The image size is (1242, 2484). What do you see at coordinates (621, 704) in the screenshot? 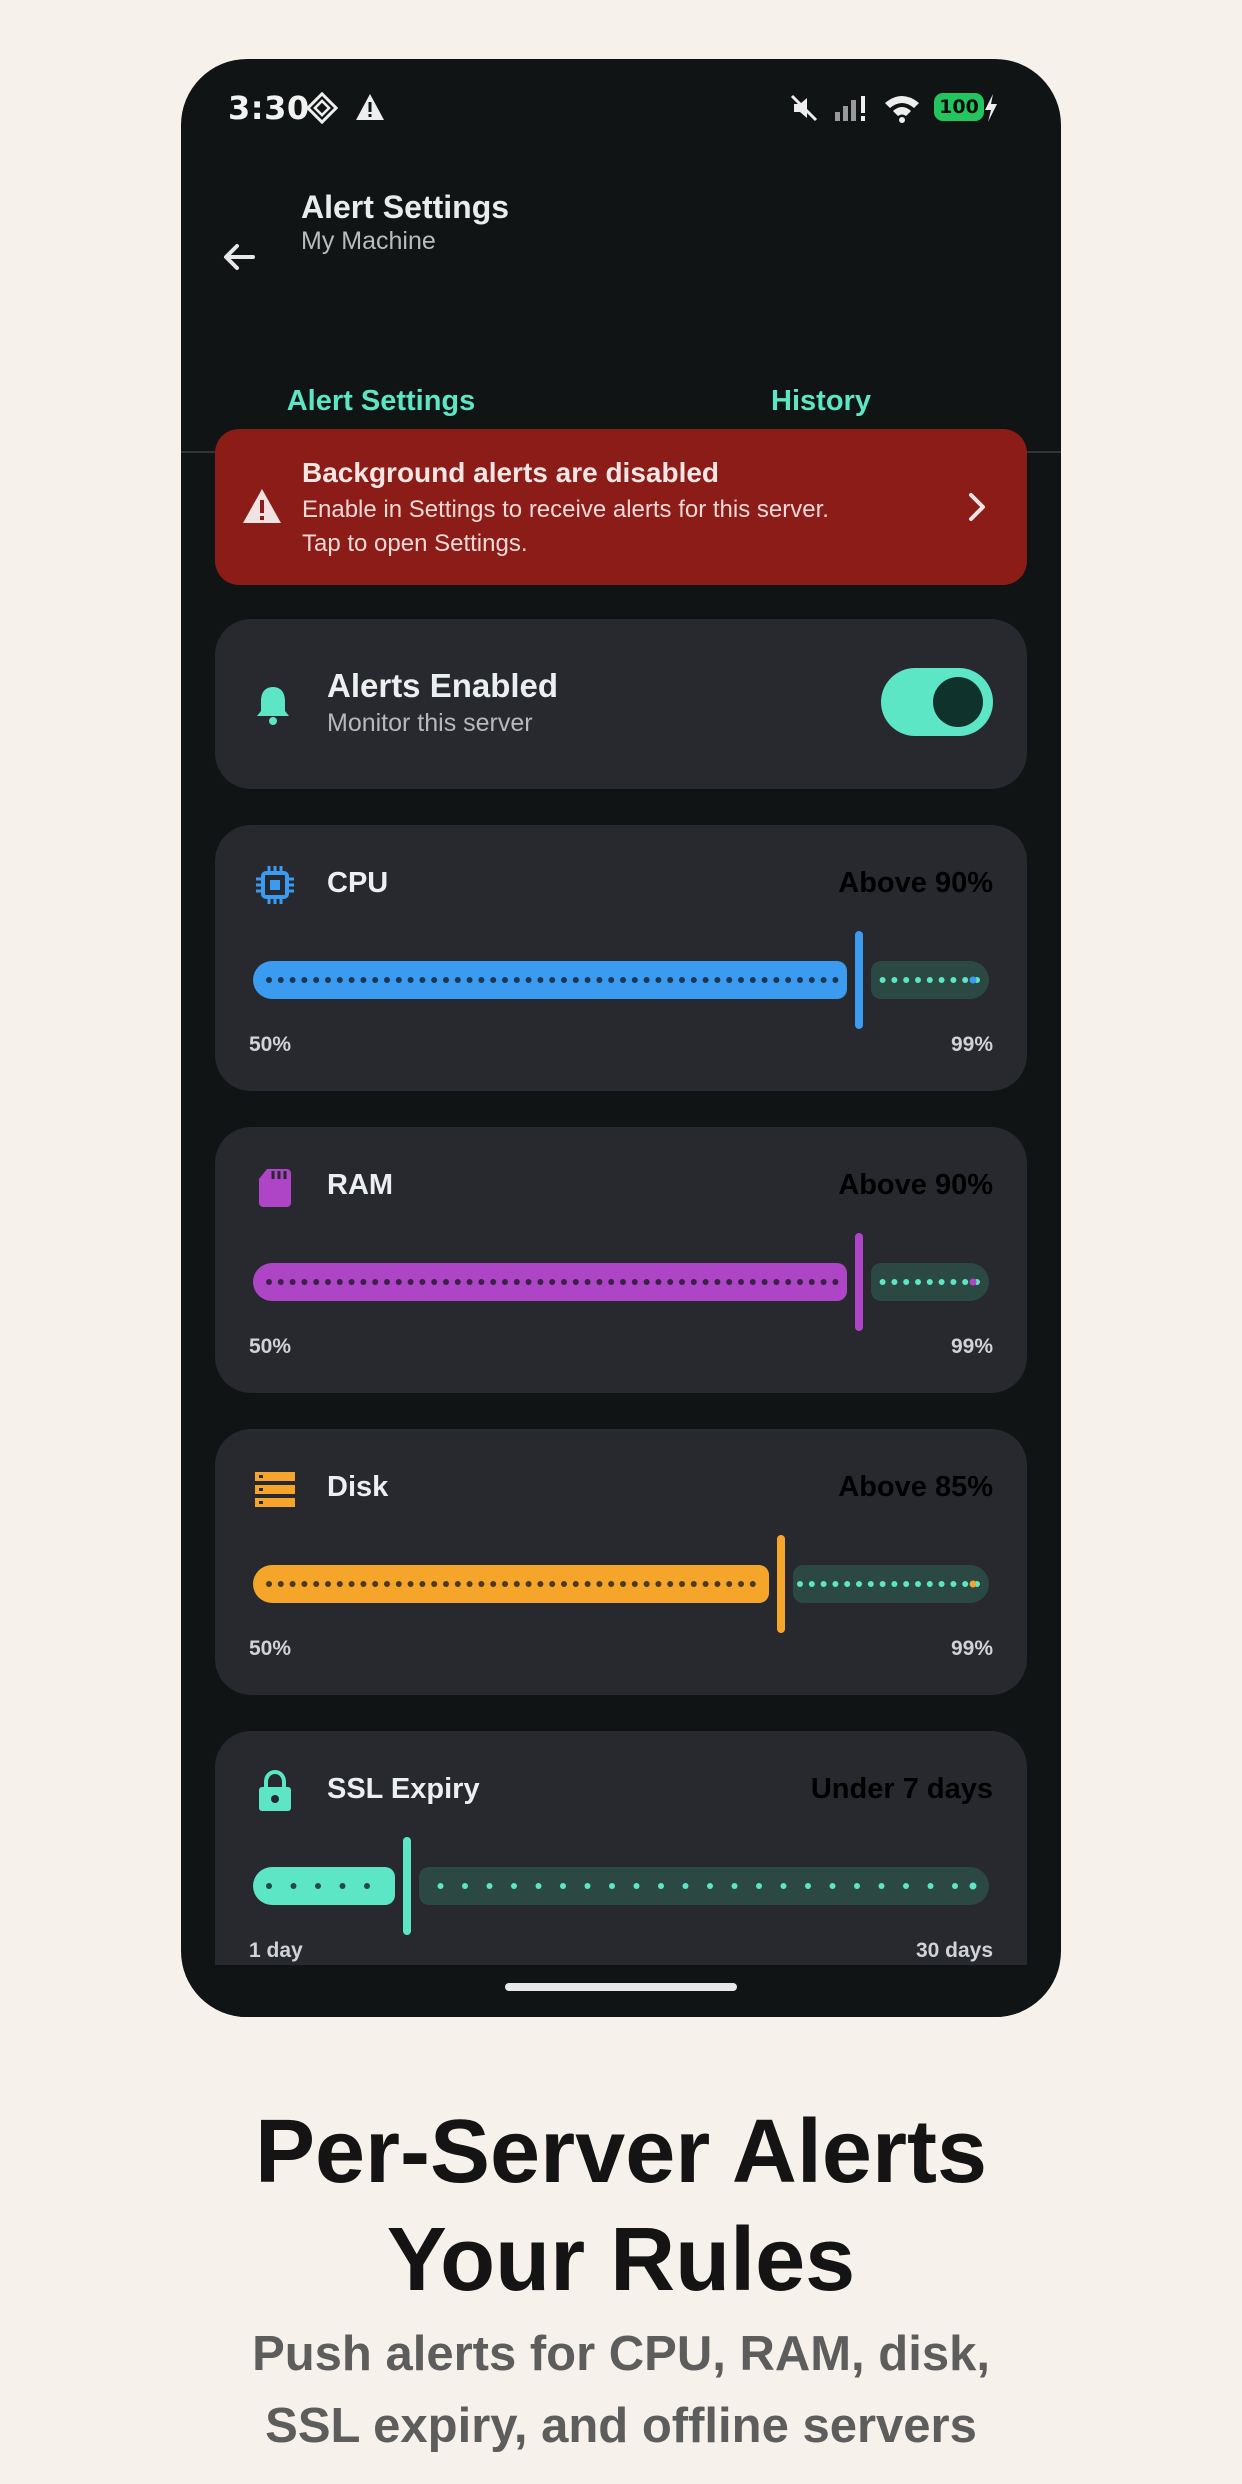
I see `alerts-enabled-card: Alerts Enabled Monitor this server` at bounding box center [621, 704].